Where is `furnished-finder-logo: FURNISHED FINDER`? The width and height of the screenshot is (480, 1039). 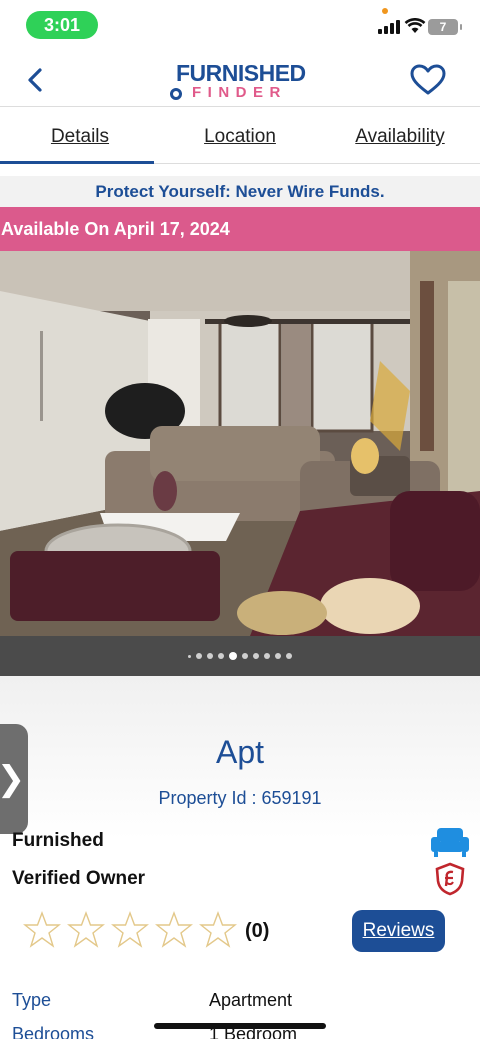
furnished-finder-logo: FURNISHED FINDER is located at coordinates (242, 80).